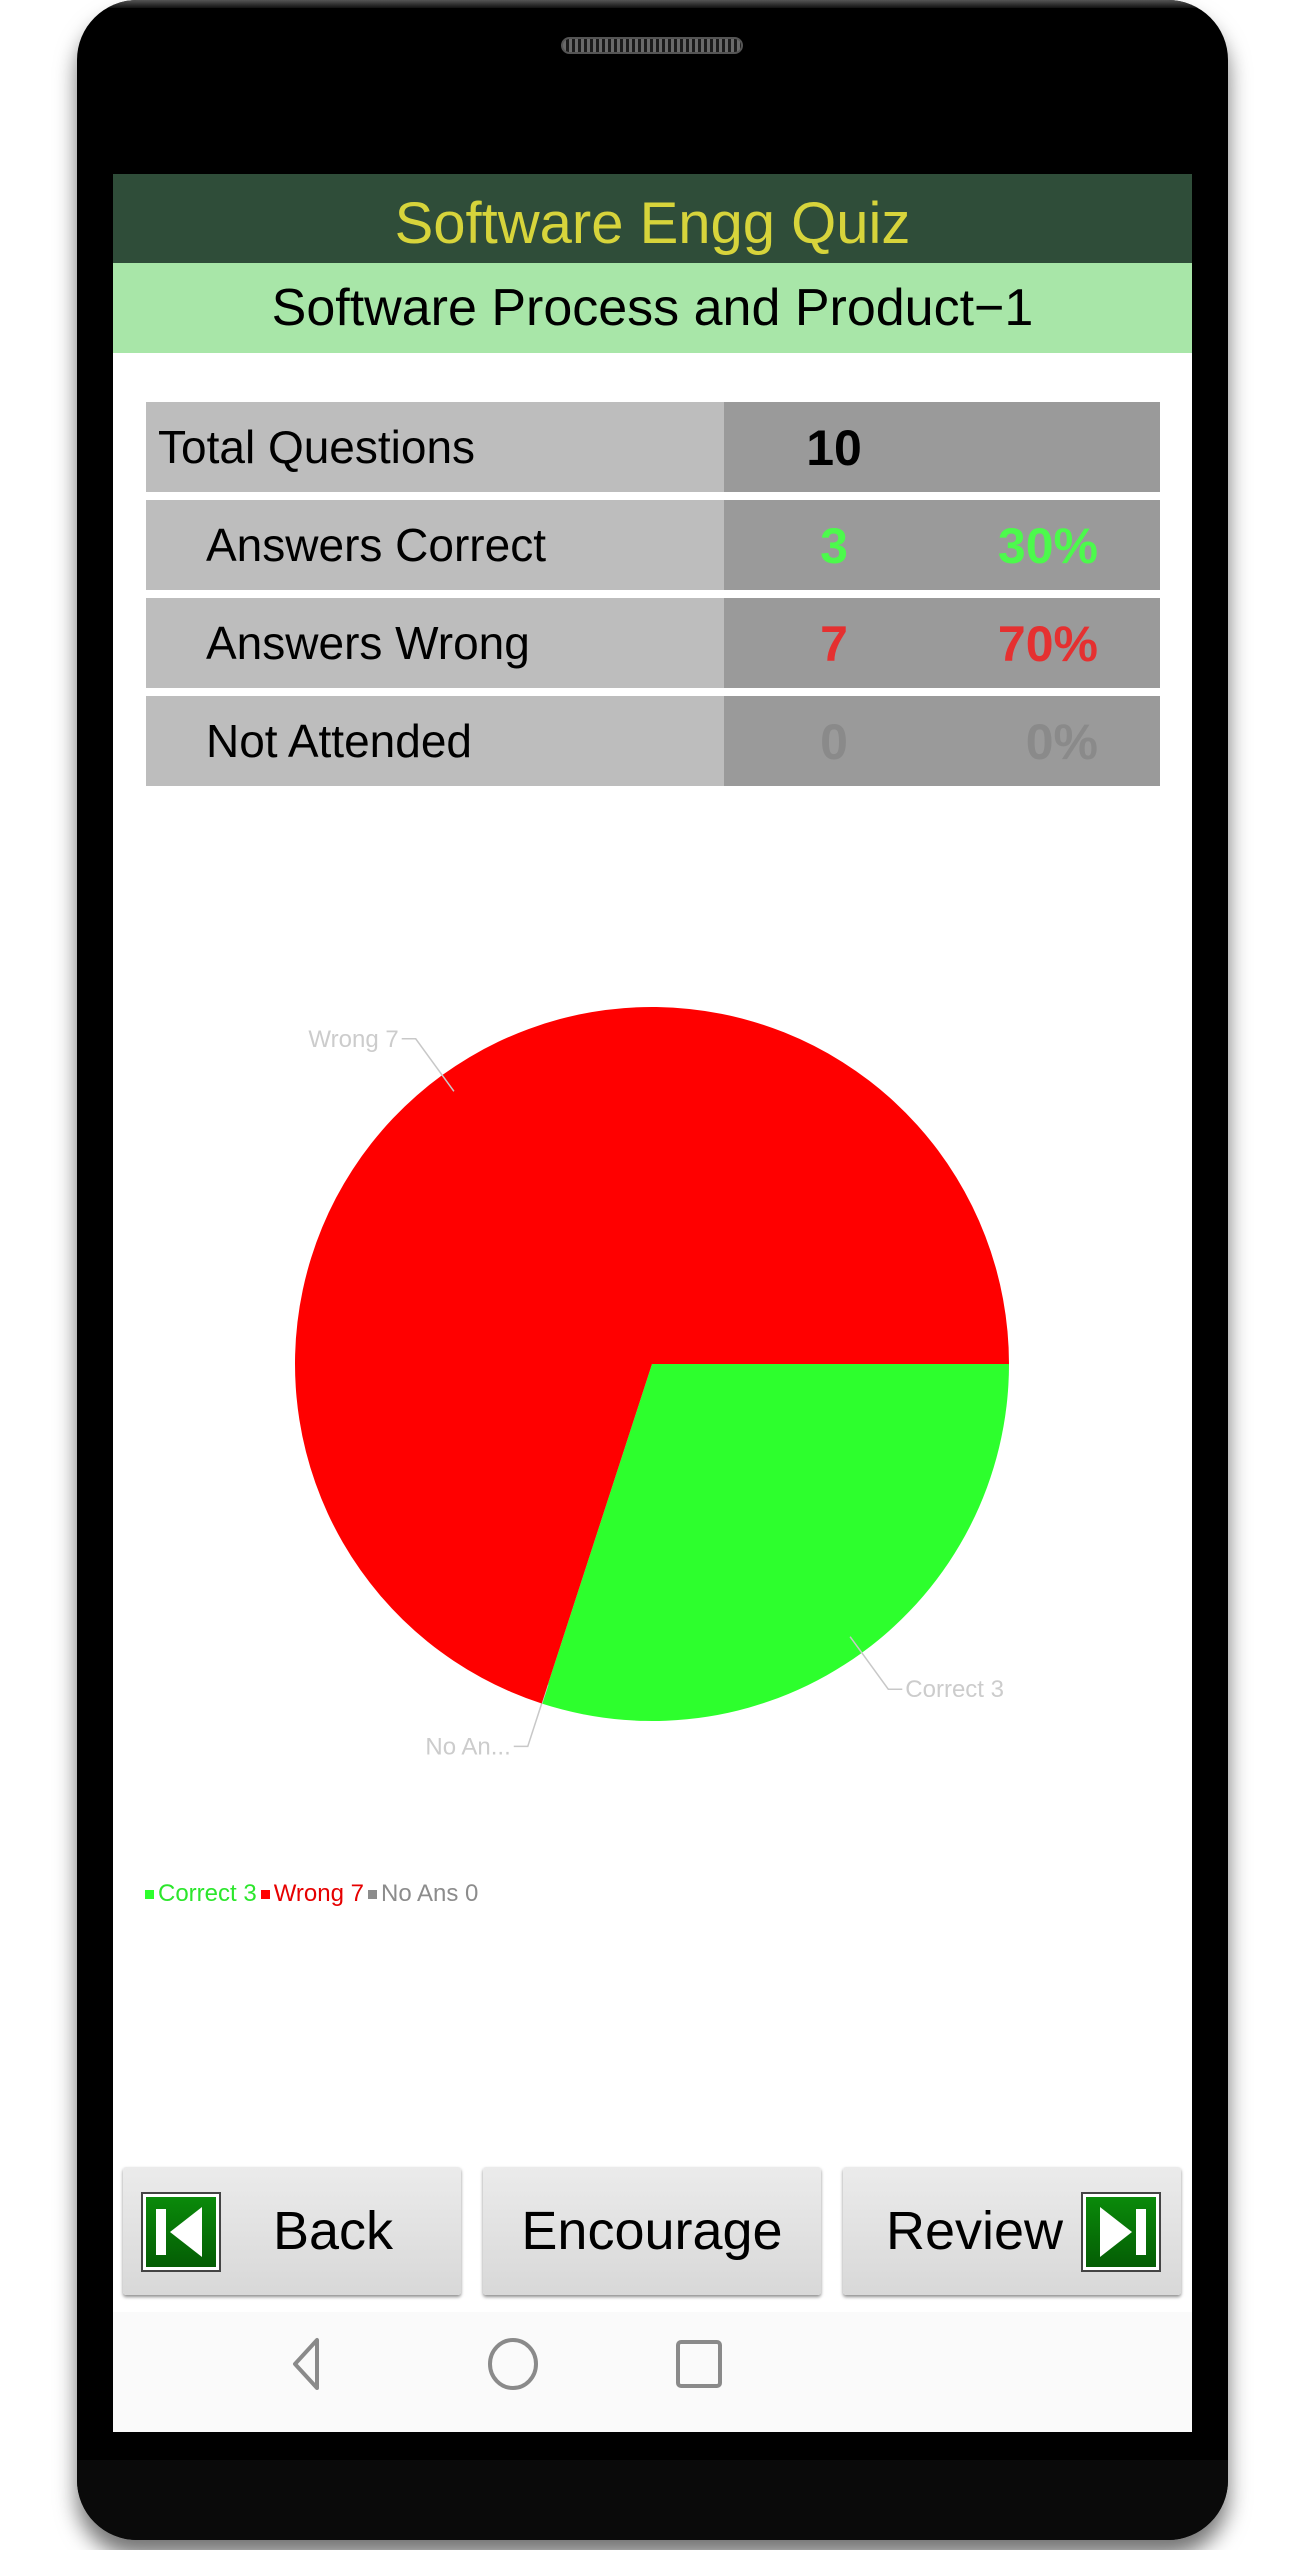 The image size is (1305, 2550). Describe the element at coordinates (1047, 546) in the screenshot. I see `stats-percent: 30%` at that location.